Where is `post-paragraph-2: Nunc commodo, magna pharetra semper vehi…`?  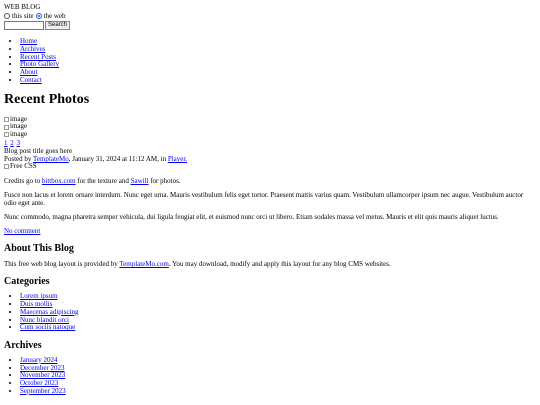
post-paragraph-2: Nunc commodo, magna pharetra semper vehi… is located at coordinates (251, 217).